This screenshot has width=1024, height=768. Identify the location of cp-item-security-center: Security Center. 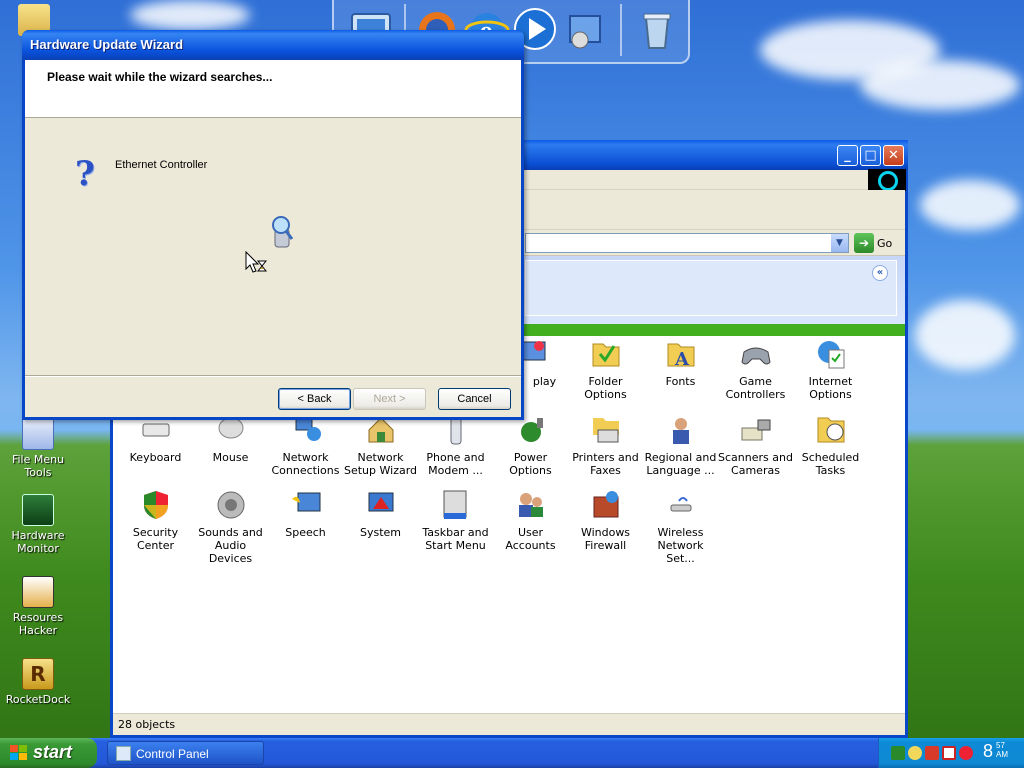
(155, 520).